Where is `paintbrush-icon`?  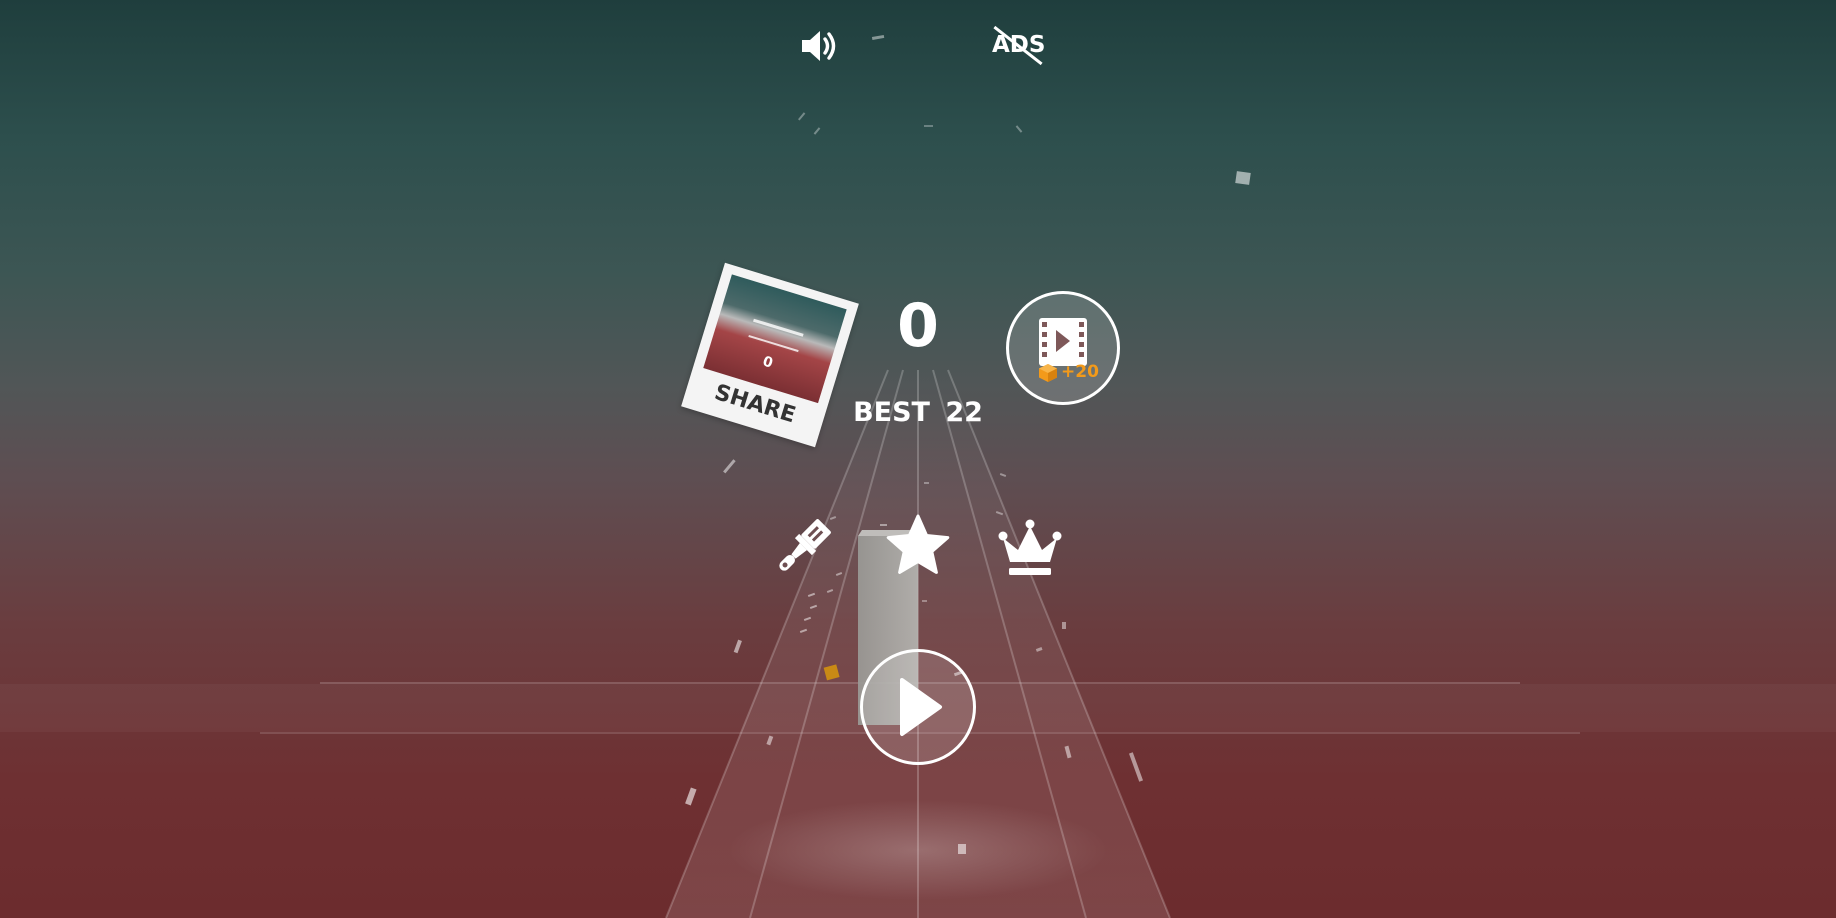 paintbrush-icon is located at coordinates (805, 545).